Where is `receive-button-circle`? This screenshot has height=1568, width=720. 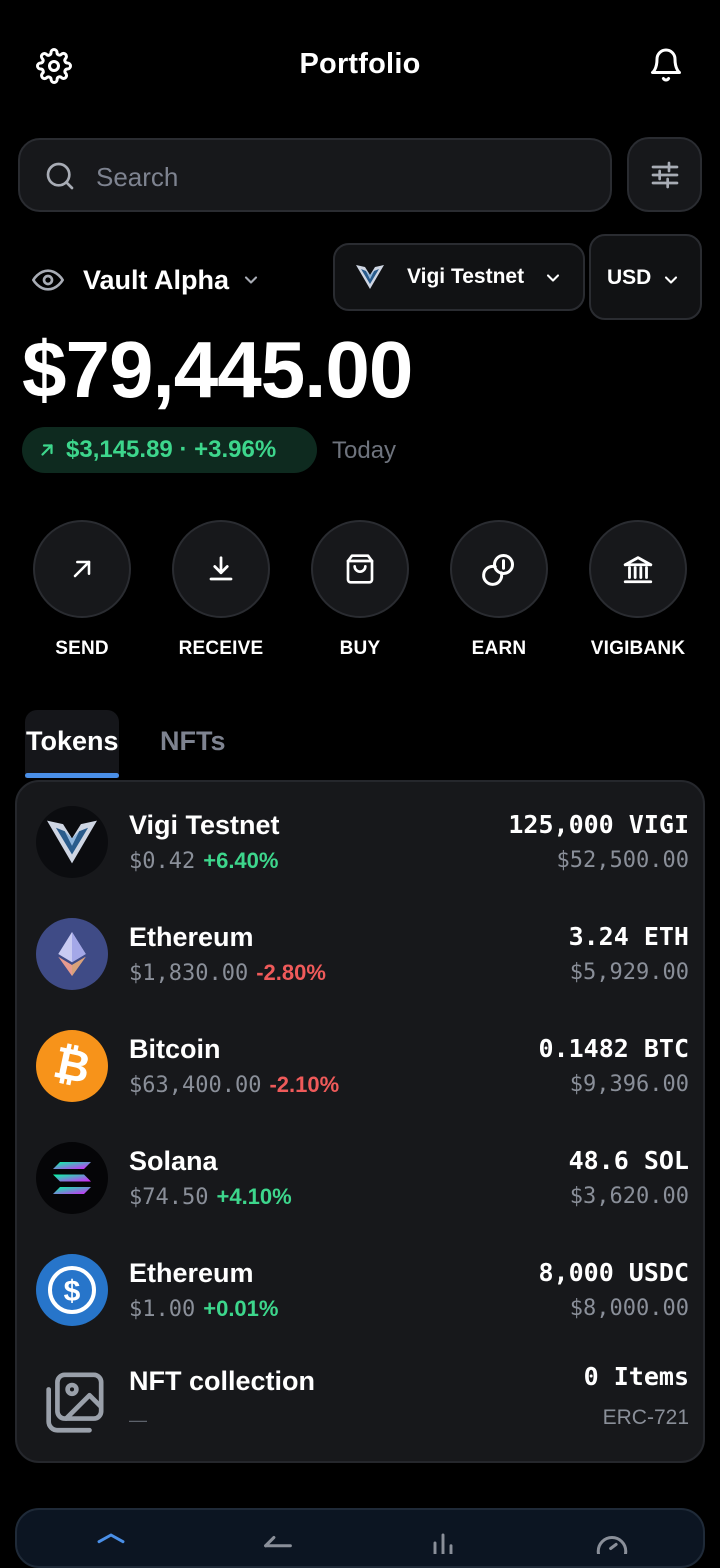
receive-button-circle is located at coordinates (221, 569).